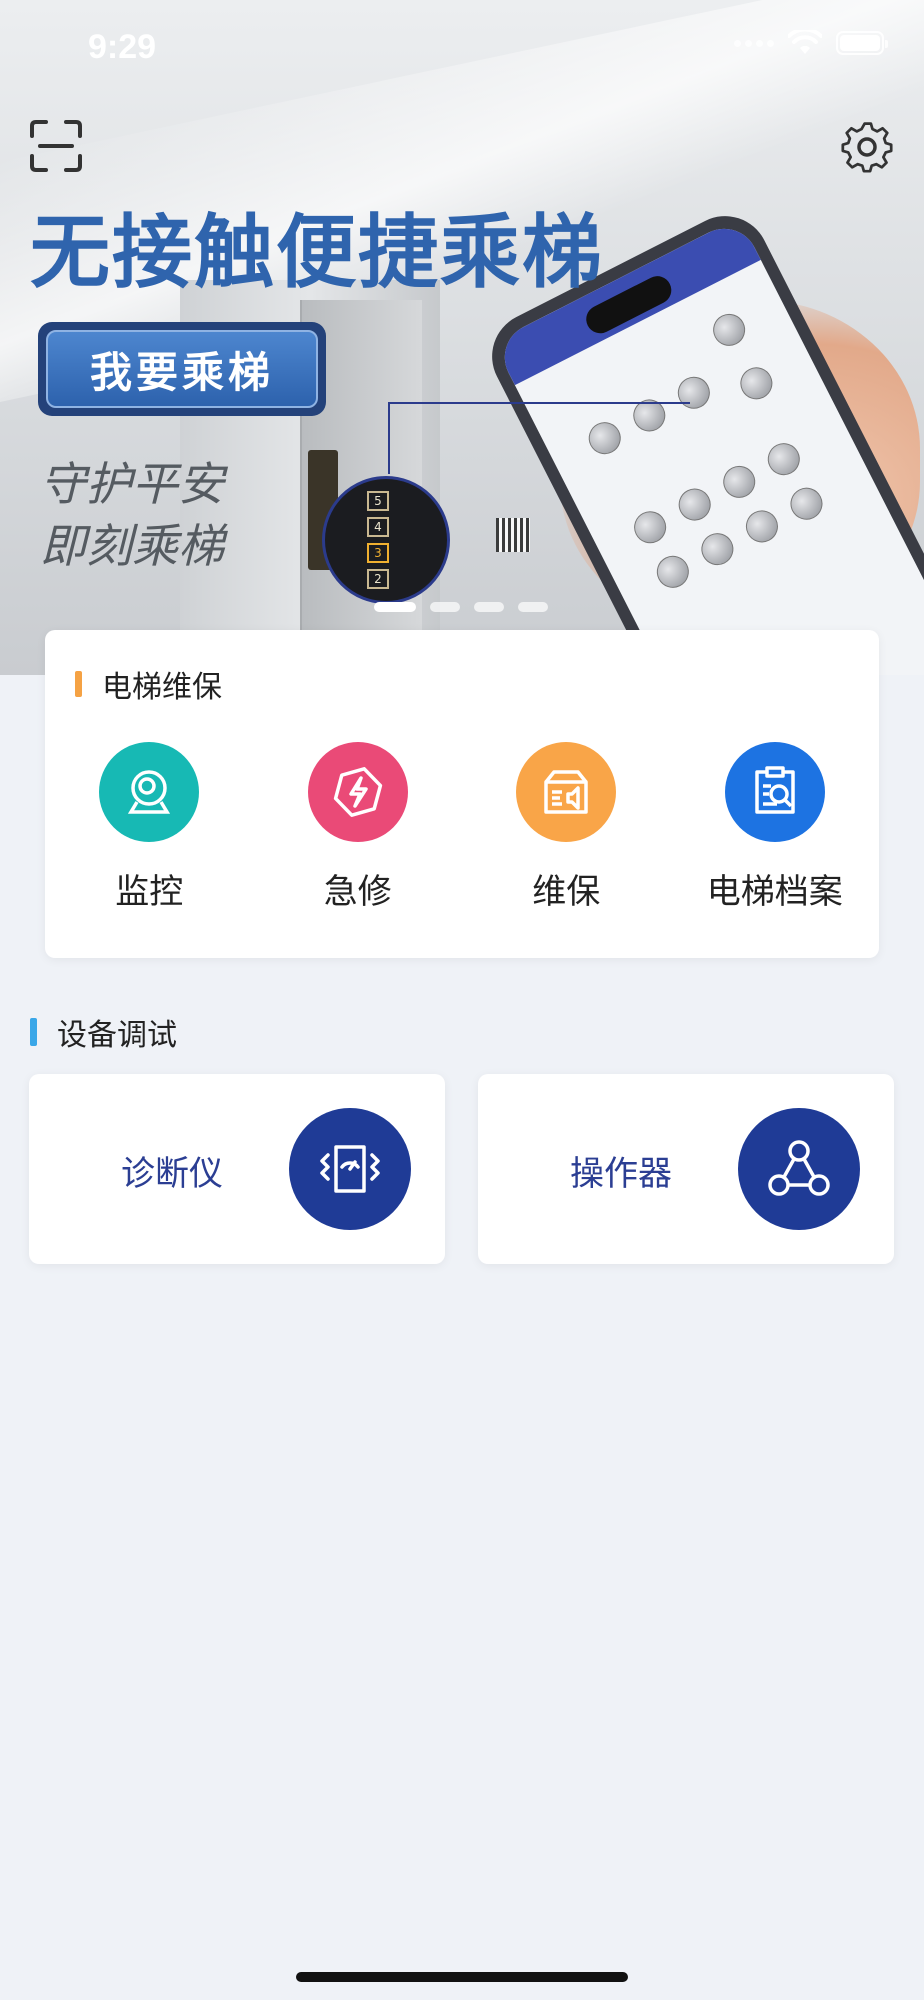  I want to click on signal-icon, so click(754, 43).